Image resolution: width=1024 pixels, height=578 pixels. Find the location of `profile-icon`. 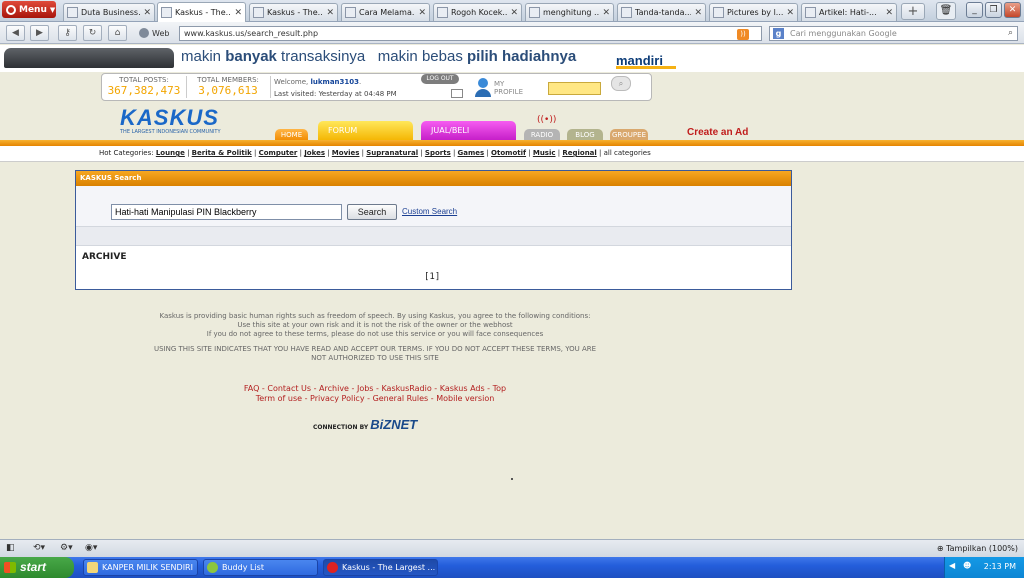

profile-icon is located at coordinates (483, 88).